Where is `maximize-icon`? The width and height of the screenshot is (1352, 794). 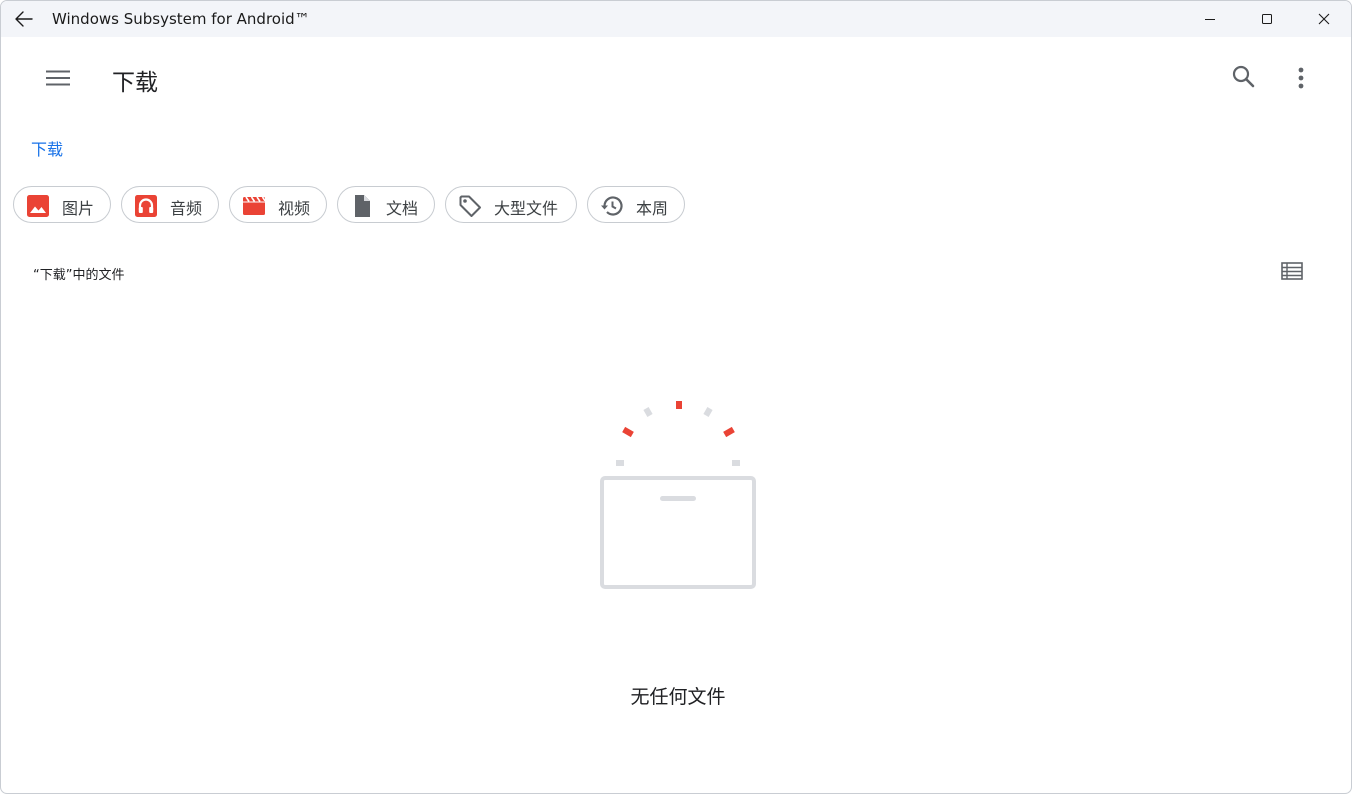 maximize-icon is located at coordinates (1267, 19).